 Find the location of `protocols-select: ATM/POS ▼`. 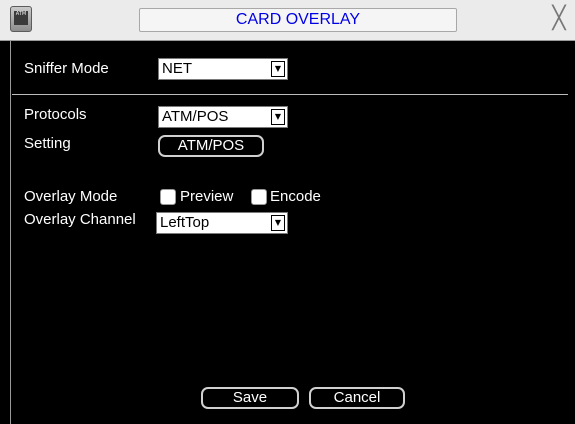

protocols-select: ATM/POS ▼ is located at coordinates (223, 117).